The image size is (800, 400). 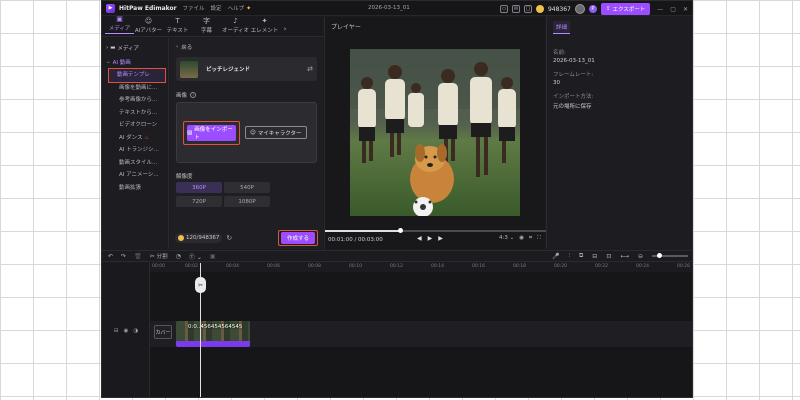 What do you see at coordinates (625, 9) in the screenshot?
I see `export-button: ⇪ エクスポート` at bounding box center [625, 9].